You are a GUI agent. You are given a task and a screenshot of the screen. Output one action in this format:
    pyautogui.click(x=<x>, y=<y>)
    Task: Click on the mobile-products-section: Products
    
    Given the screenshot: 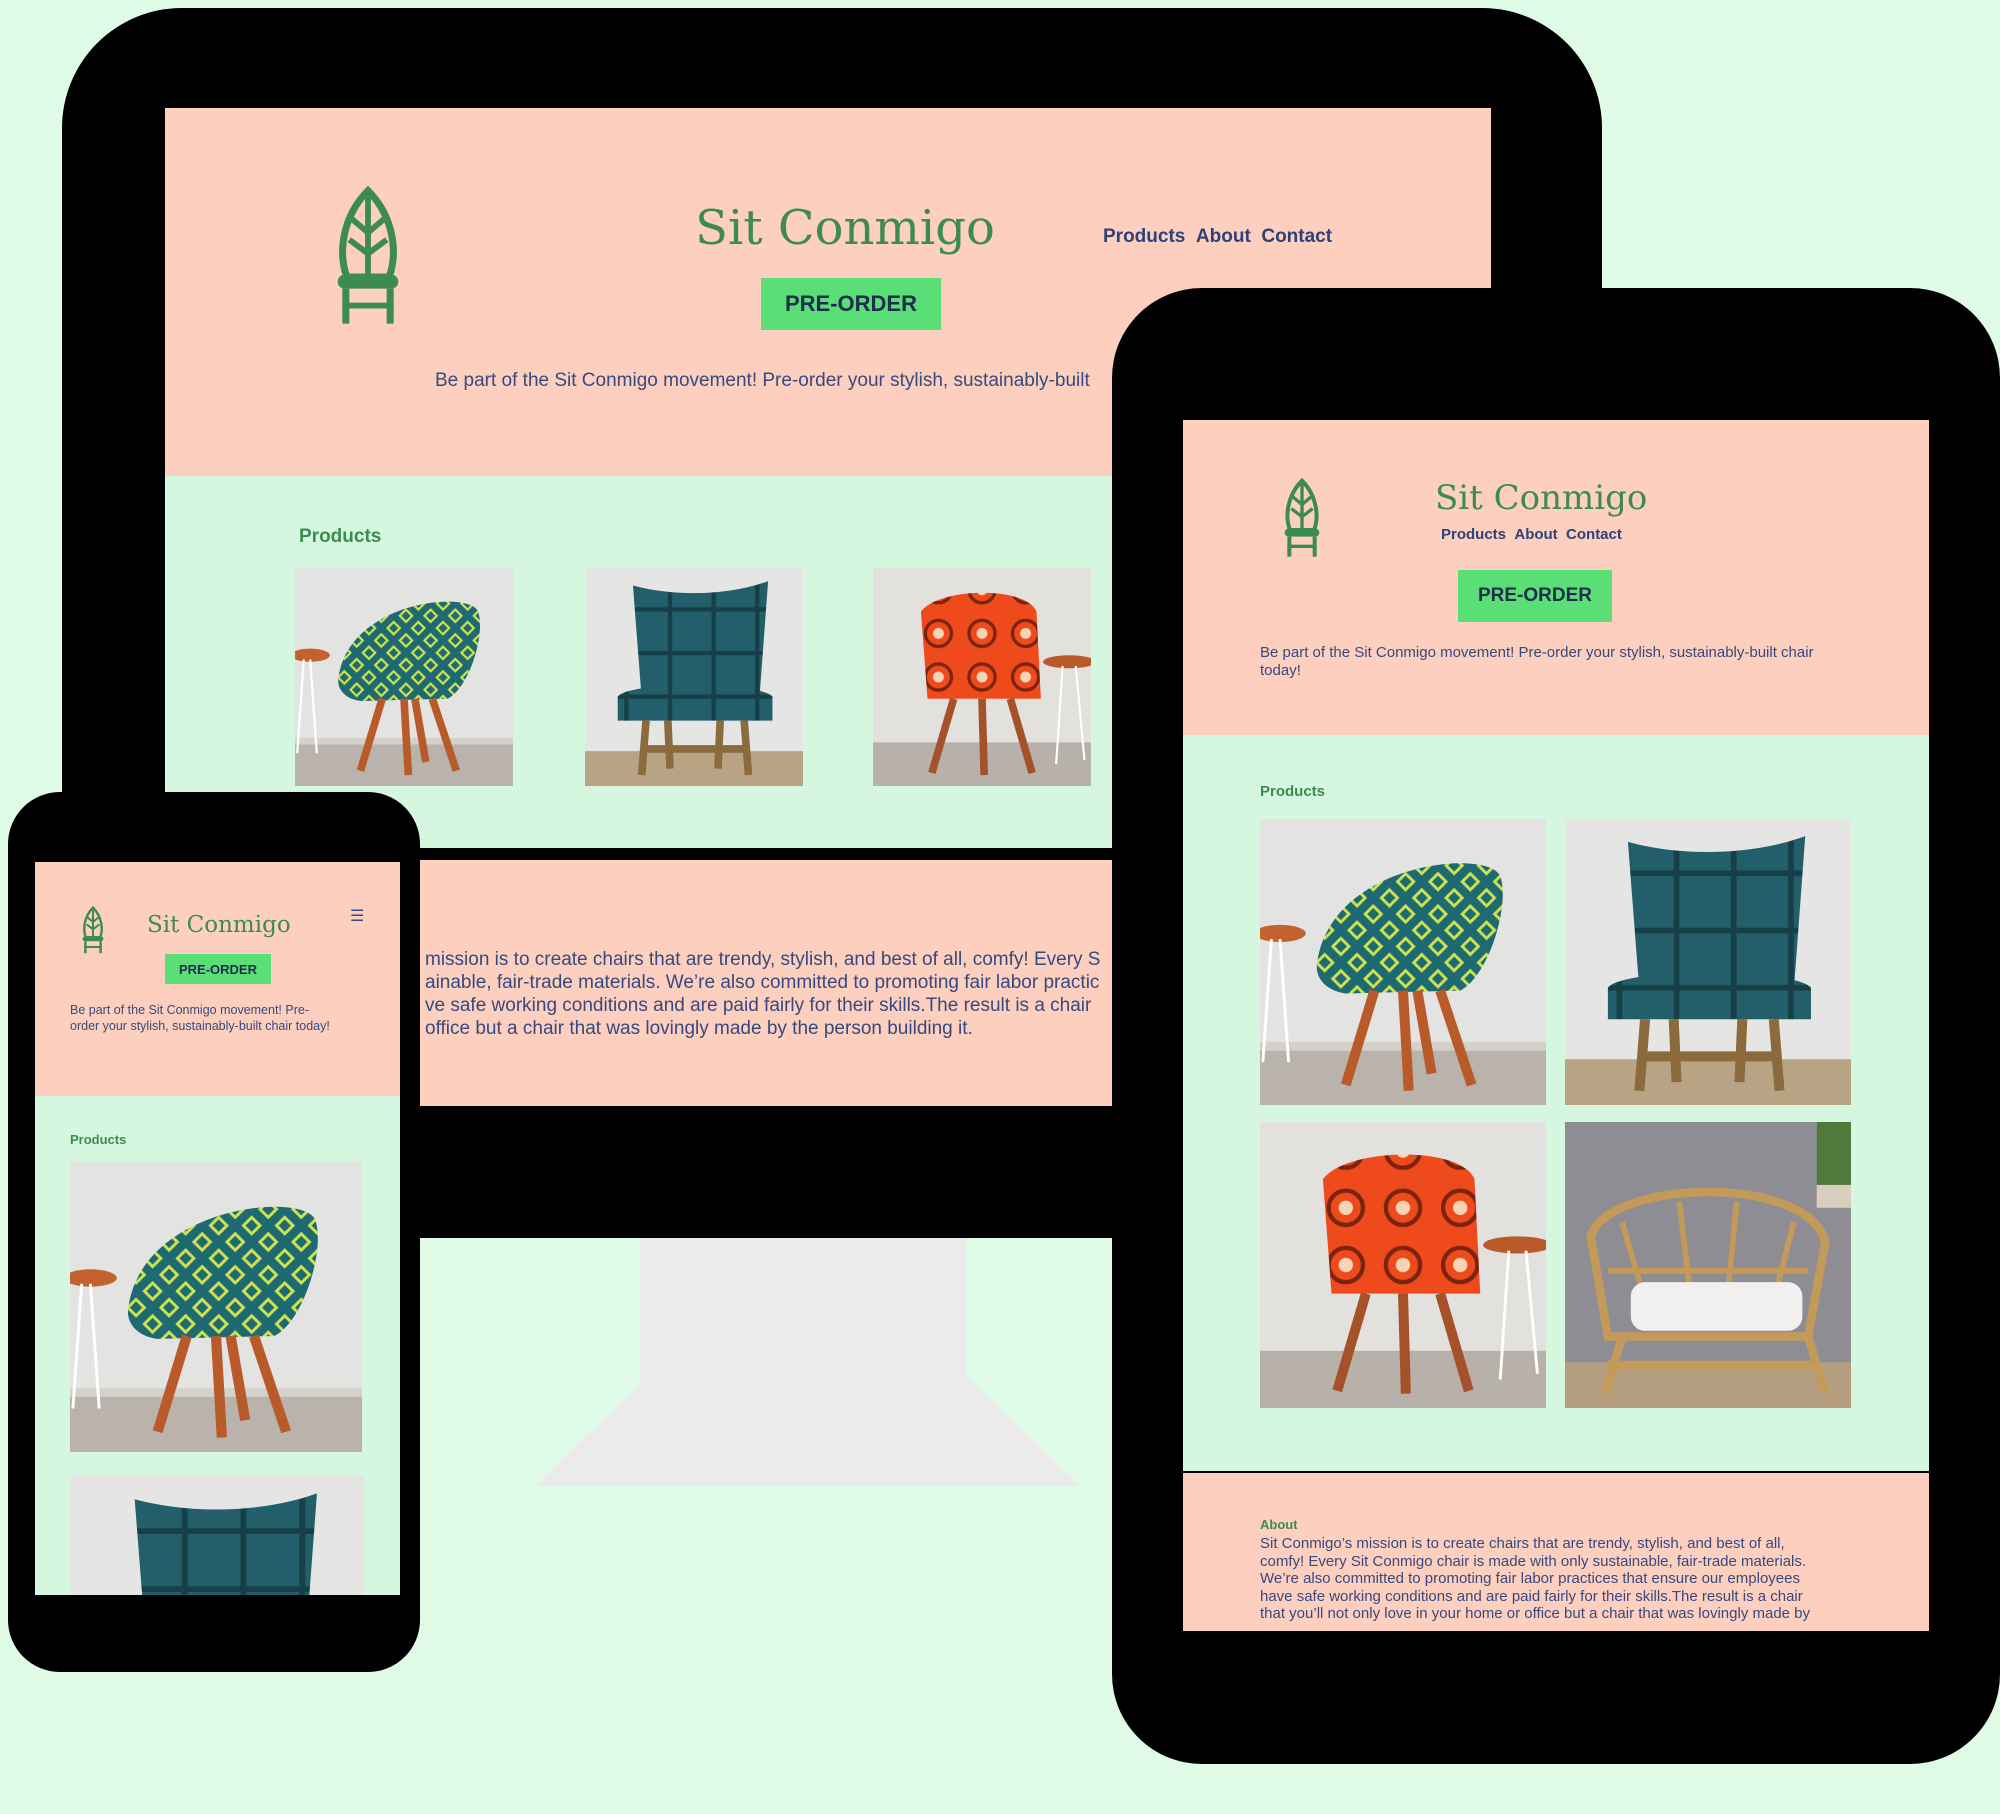 What is the action you would take?
    pyautogui.click(x=217, y=1345)
    